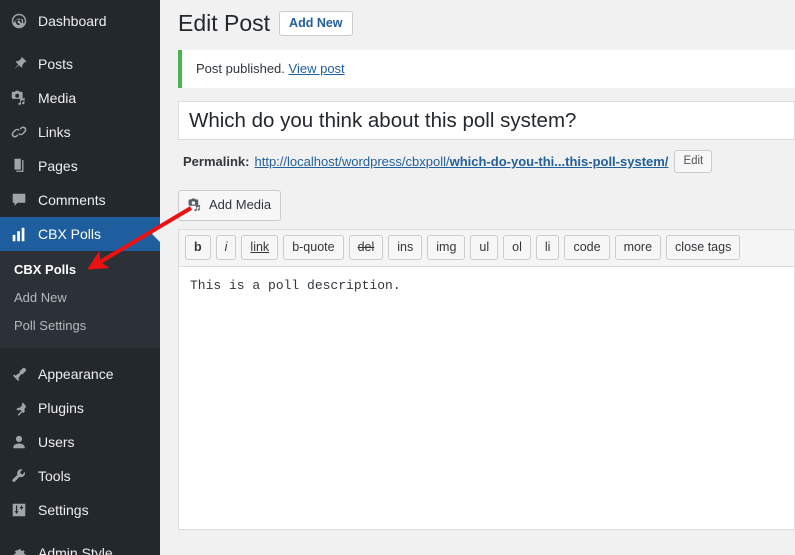 The width and height of the screenshot is (795, 555). I want to click on wrench-icon, so click(19, 476).